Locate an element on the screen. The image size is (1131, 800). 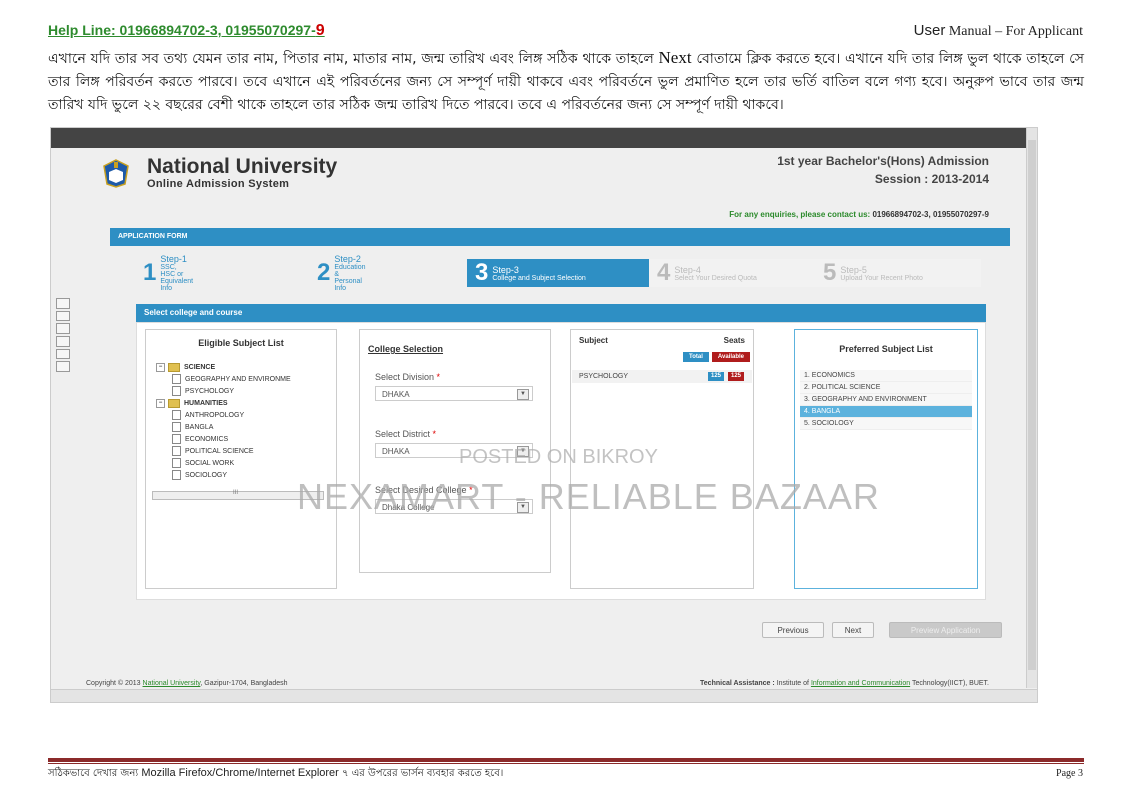
tree-group-science: − SCIENCE is located at coordinates (246, 368).